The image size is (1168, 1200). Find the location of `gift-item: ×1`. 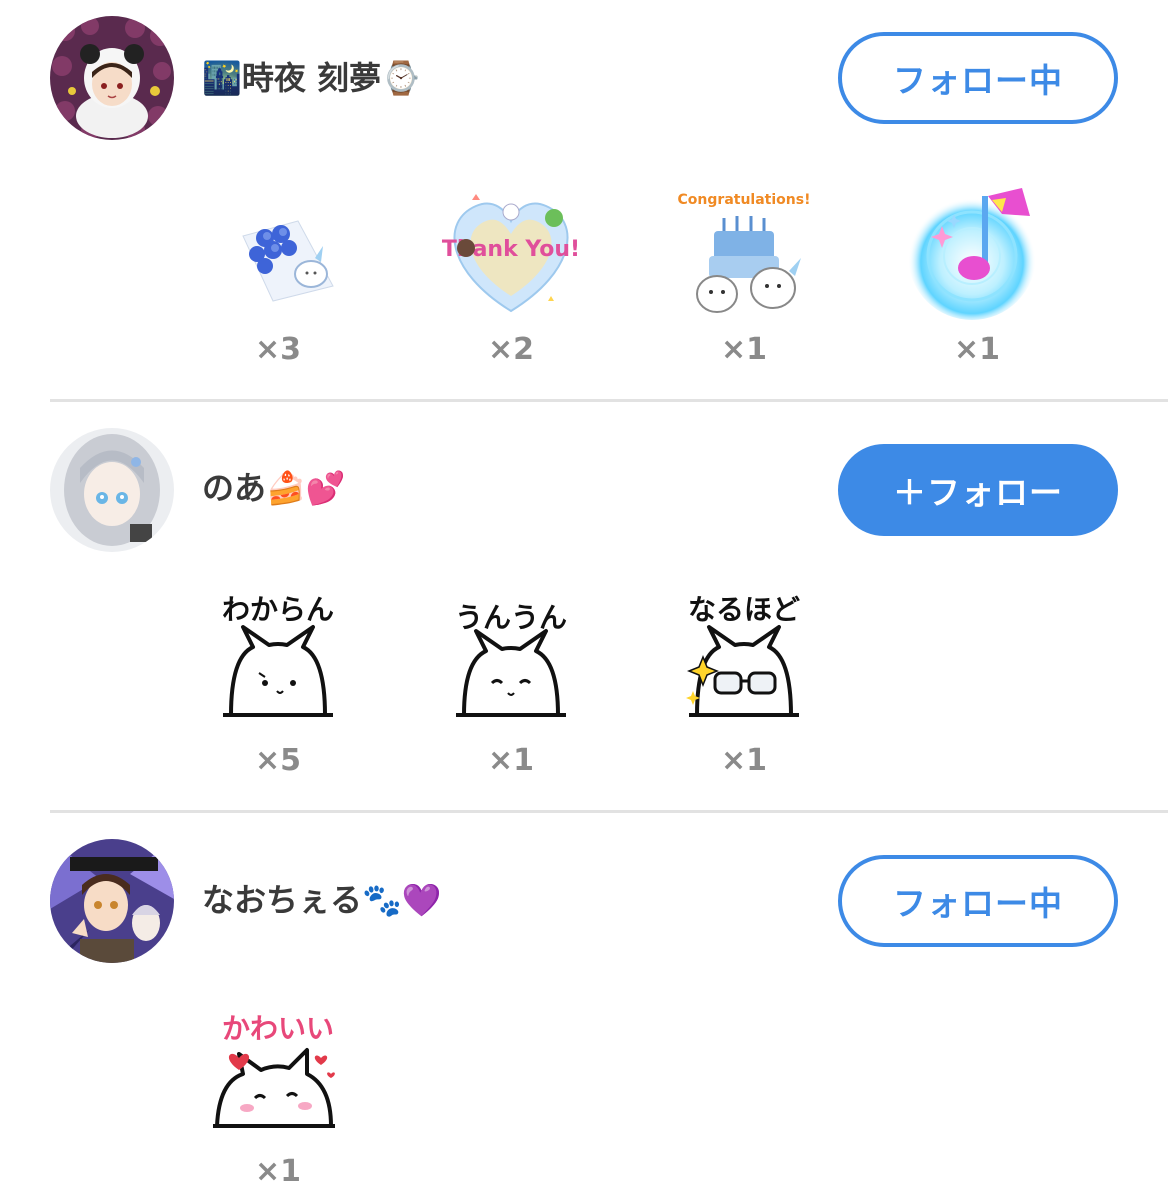

gift-item: ×1 is located at coordinates (977, 272).